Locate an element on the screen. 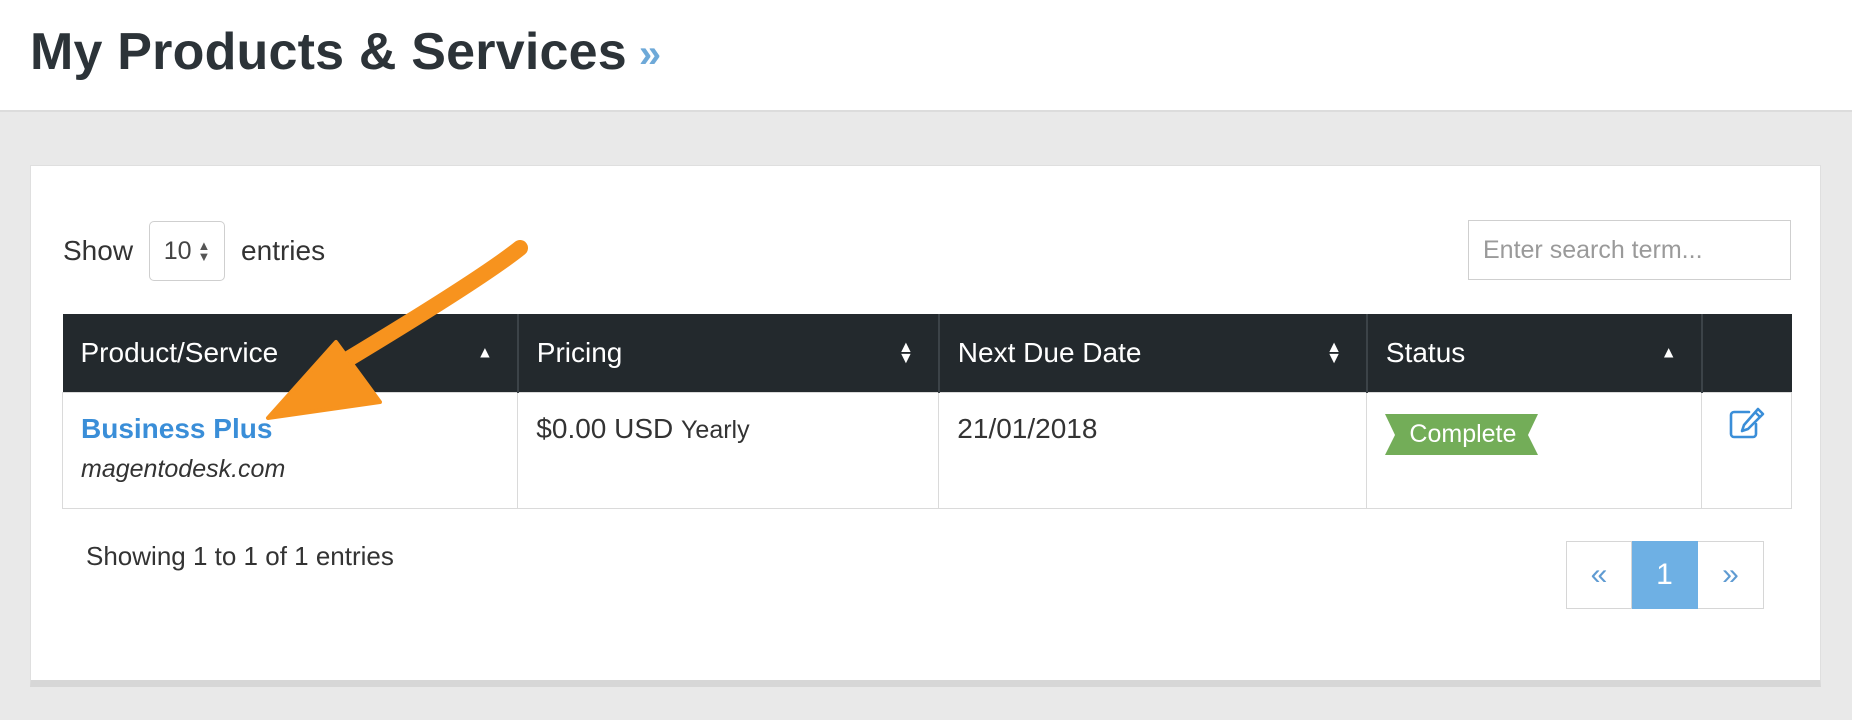 The image size is (1852, 720). column-label-product: Product/Service is located at coordinates (179, 352).